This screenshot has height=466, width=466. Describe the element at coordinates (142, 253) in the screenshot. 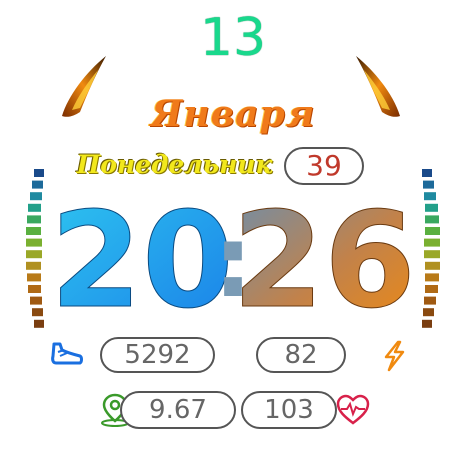

I see `time-hours: 20` at that location.